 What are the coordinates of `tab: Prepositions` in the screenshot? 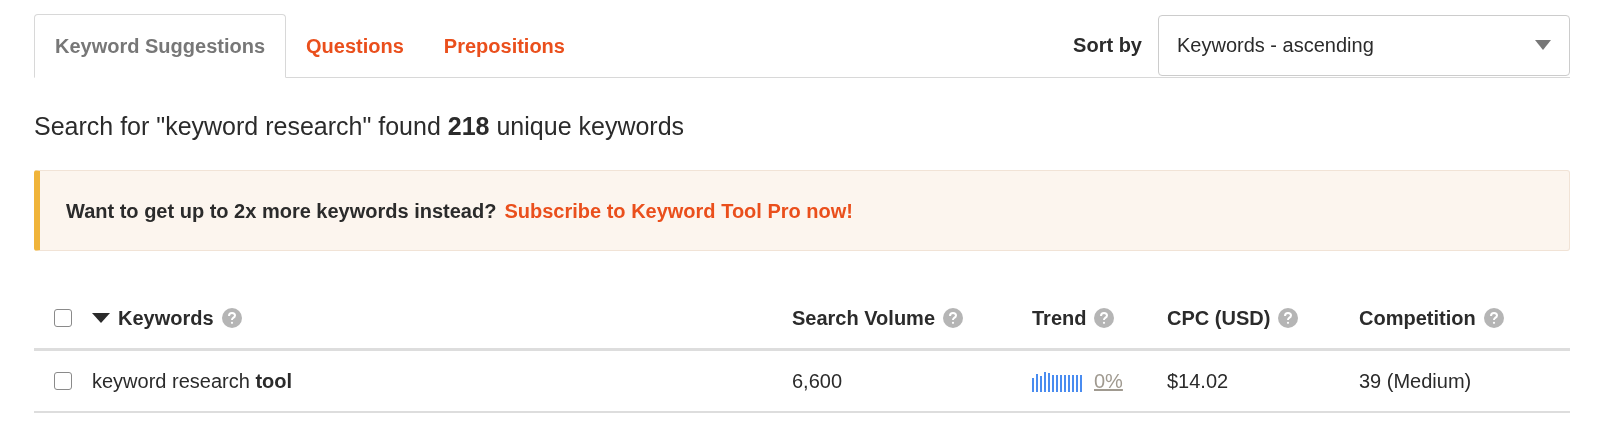 It's located at (504, 46).